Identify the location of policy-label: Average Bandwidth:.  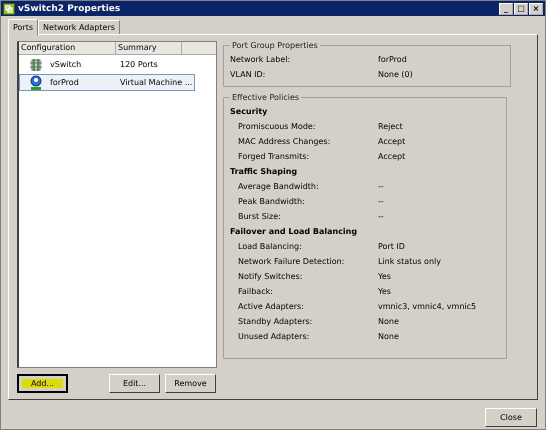
(278, 186).